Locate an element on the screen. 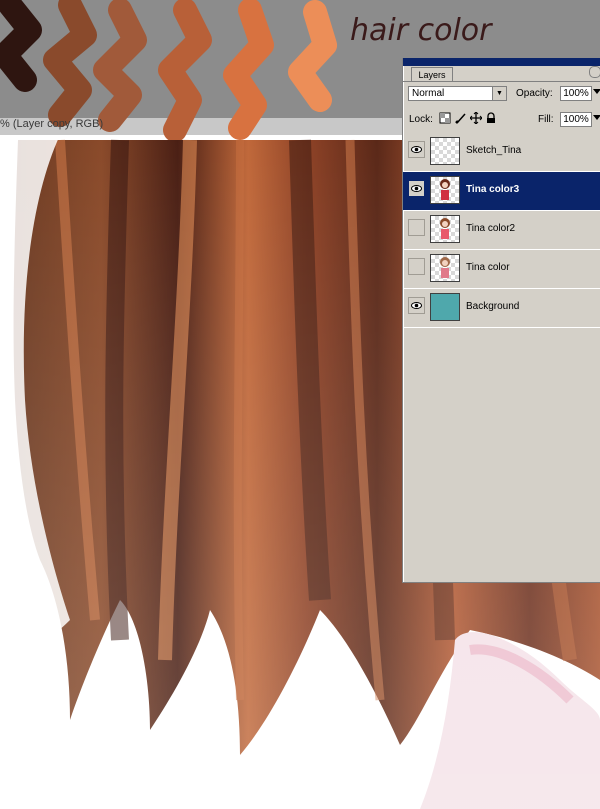  layer-name: Background is located at coordinates (493, 306).